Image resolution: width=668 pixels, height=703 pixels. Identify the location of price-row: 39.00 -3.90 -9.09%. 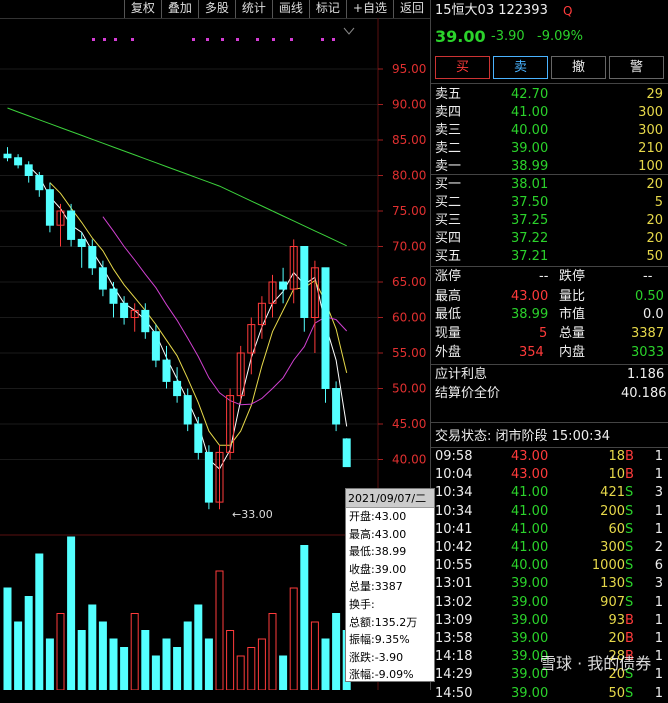
(550, 39).